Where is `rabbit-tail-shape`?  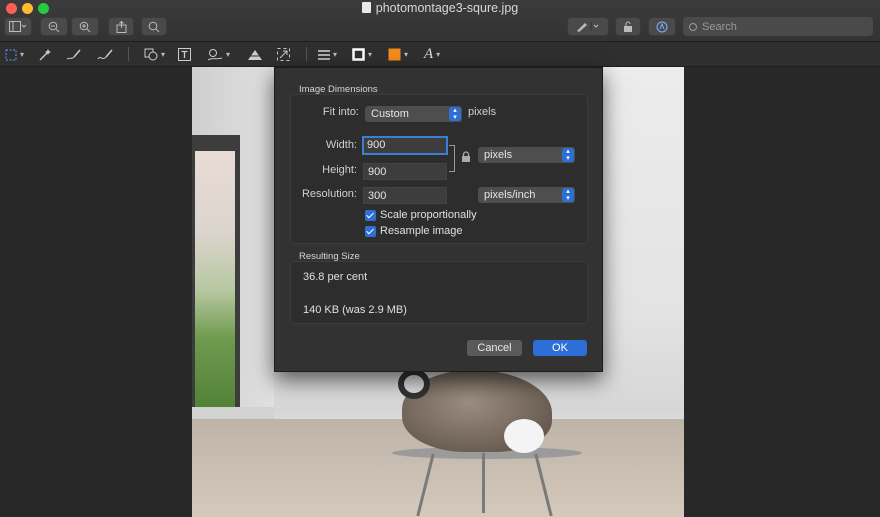 rabbit-tail-shape is located at coordinates (524, 436).